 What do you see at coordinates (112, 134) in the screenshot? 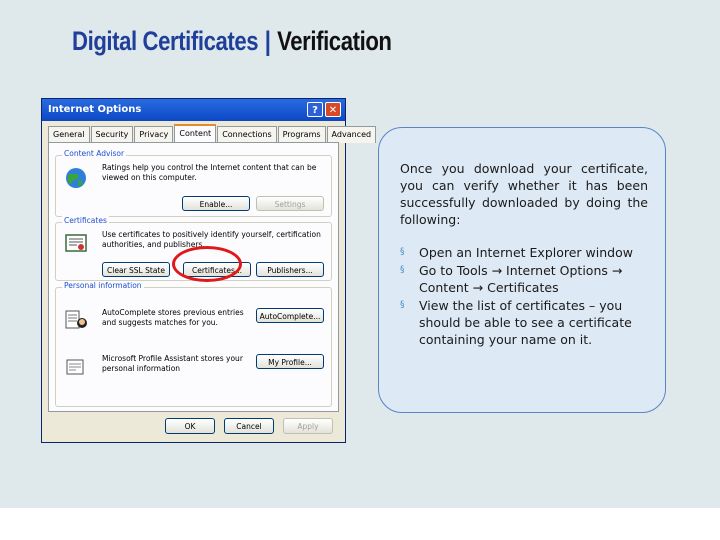
I see `tab-security: Security` at bounding box center [112, 134].